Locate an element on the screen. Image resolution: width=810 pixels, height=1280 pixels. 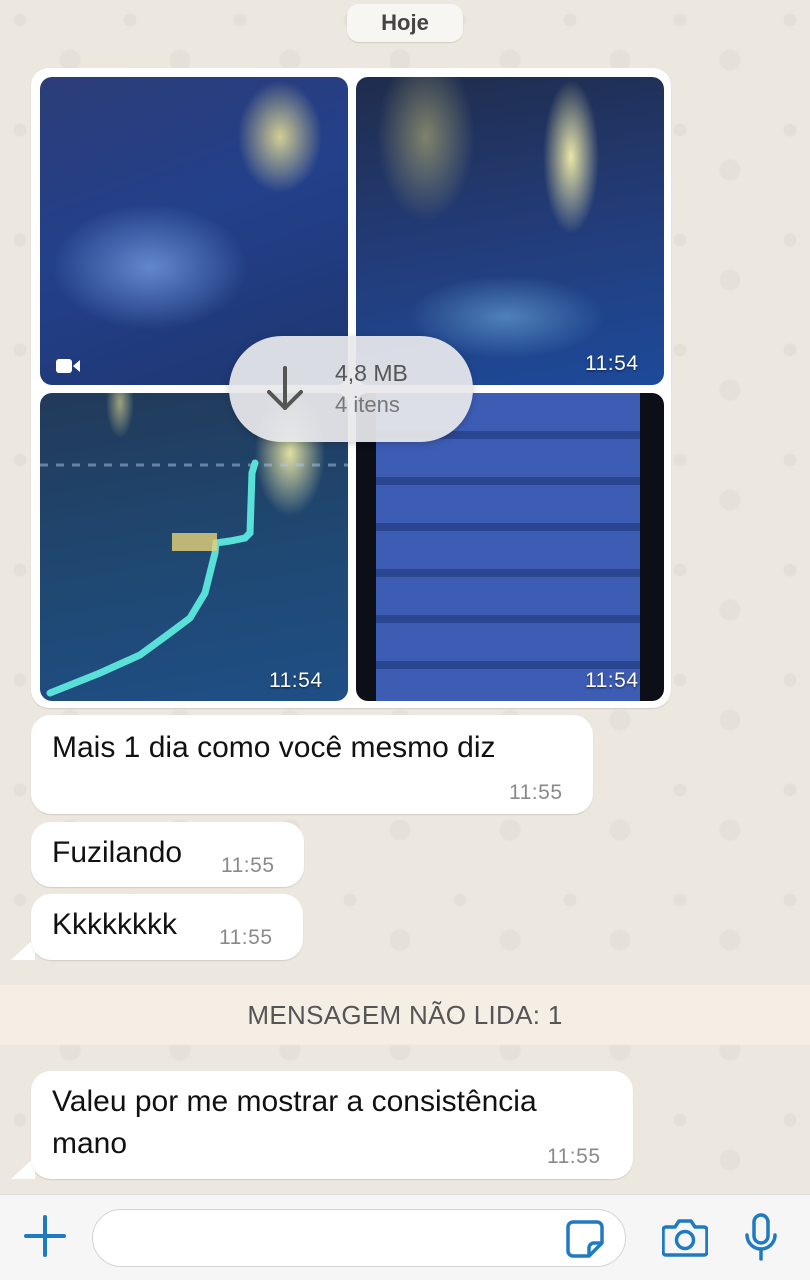
download-size: 4,8 MB is located at coordinates (371, 373).